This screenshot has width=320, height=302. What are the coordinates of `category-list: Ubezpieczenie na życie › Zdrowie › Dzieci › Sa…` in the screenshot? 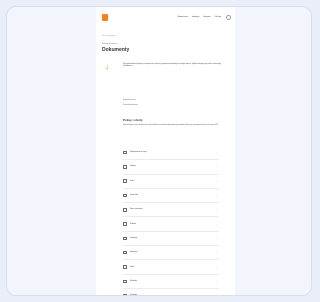 It's located at (171, 221).